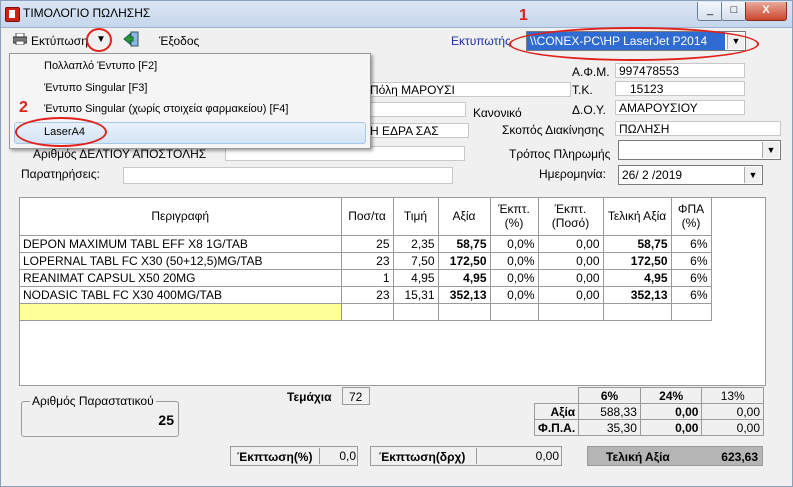 The image size is (793, 487). I want to click on parastatiko-label: Αριθμός Παραστατικού, so click(93, 401).